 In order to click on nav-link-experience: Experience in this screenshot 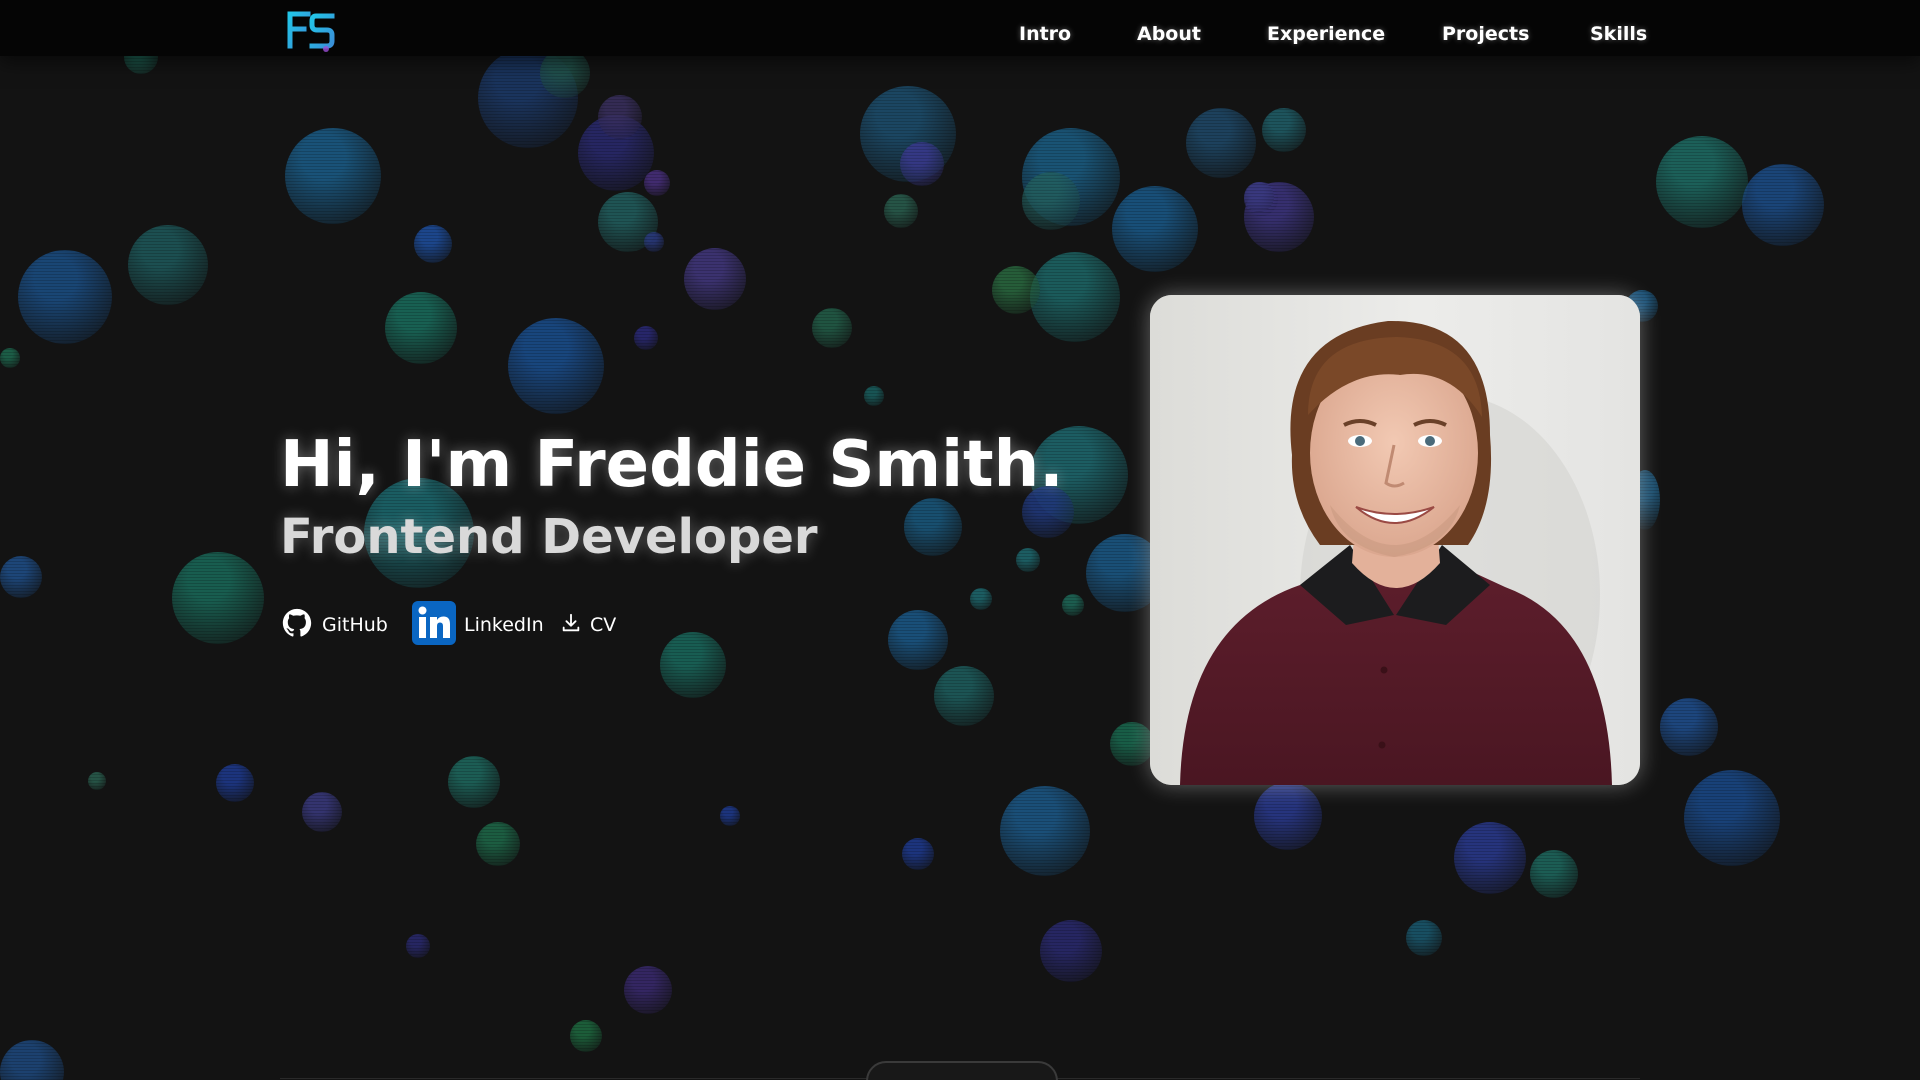, I will do `click(1326, 34)`.